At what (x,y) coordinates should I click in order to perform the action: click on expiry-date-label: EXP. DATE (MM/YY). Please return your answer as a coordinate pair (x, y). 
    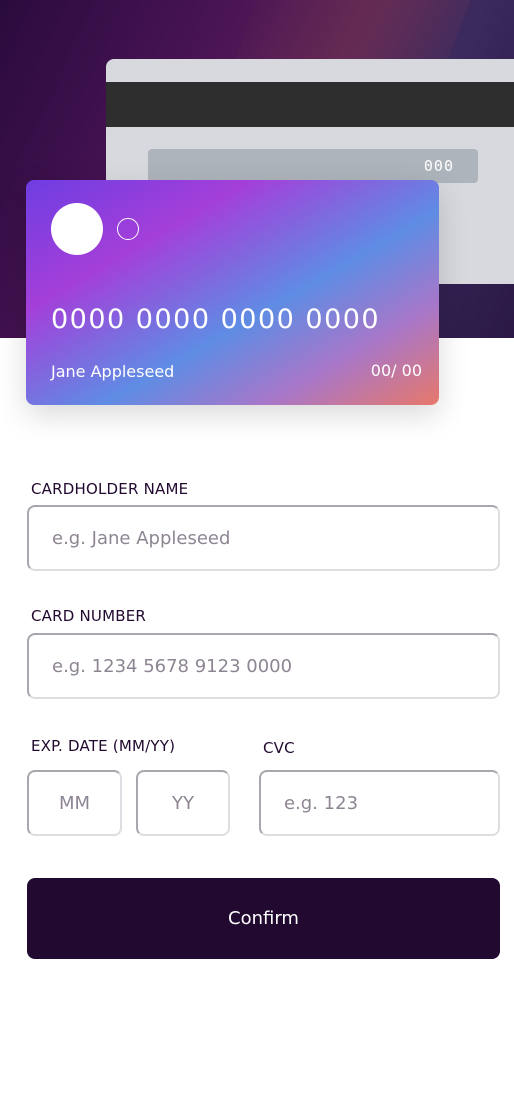
    Looking at the image, I should click on (103, 746).